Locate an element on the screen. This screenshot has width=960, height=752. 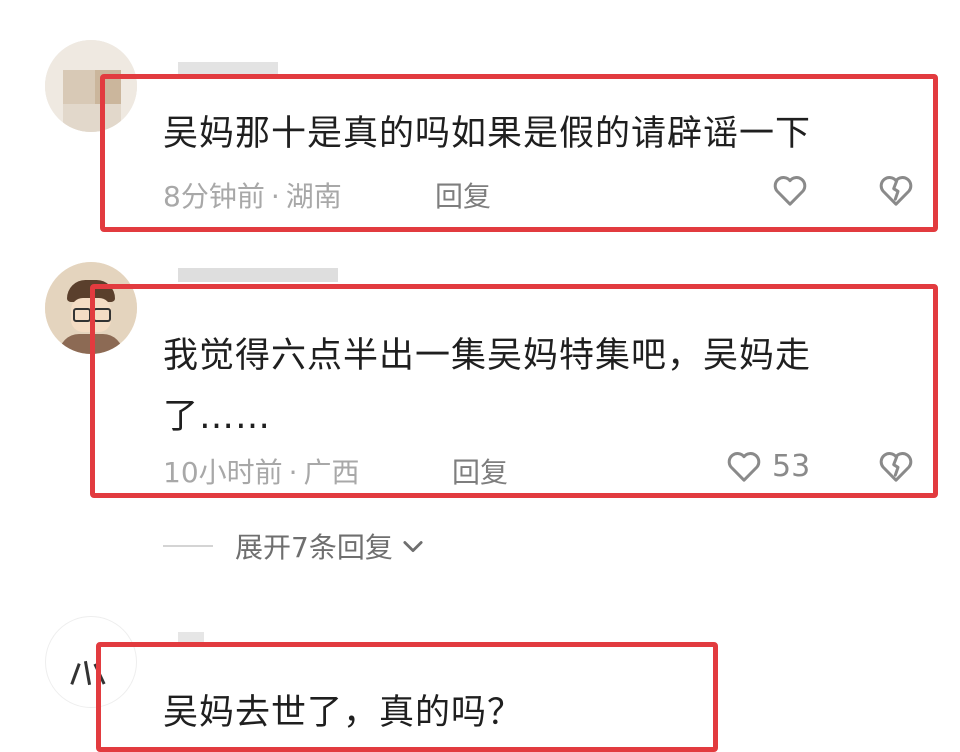
comment-text-line1: 我觉得六点半出一集吴妈特集吧，吴妈走 is located at coordinates (487, 356).